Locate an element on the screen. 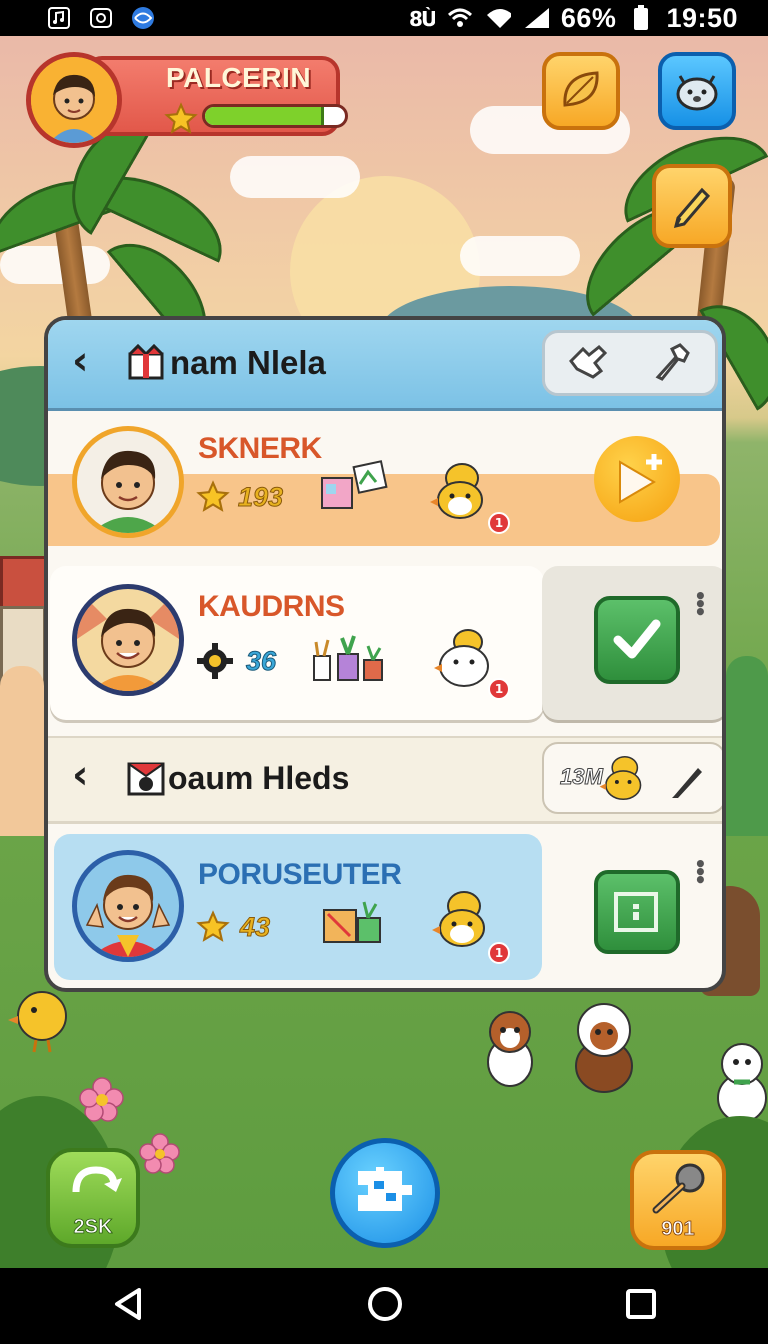  svg-text: Ù is located at coordinates (428, 18).